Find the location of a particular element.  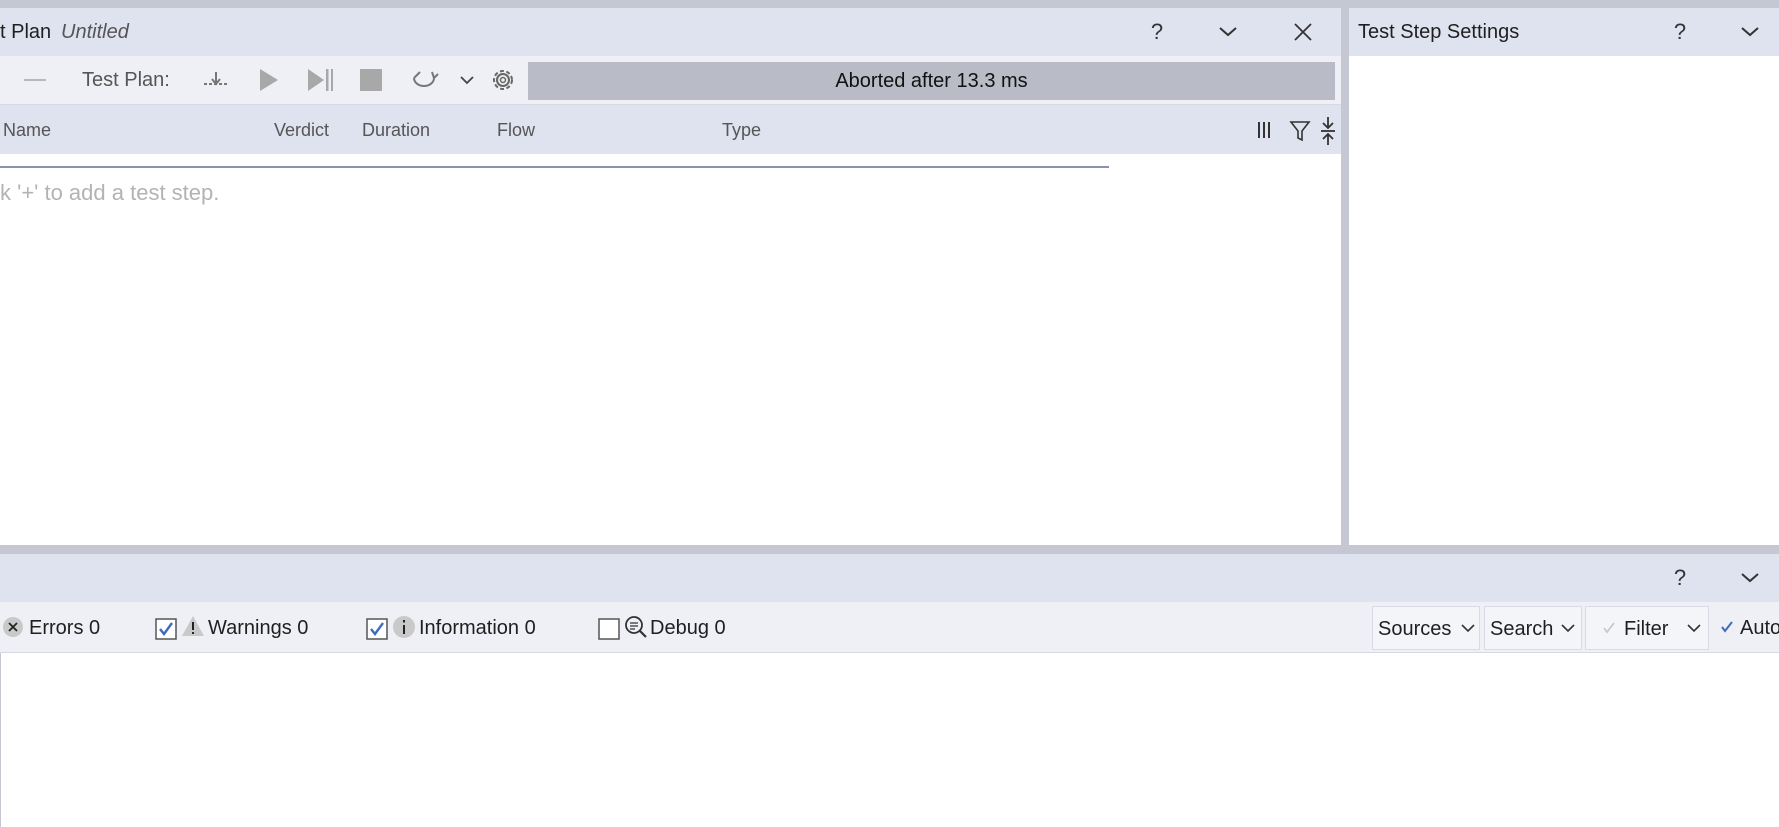

repeat-icon is located at coordinates (424, 80).